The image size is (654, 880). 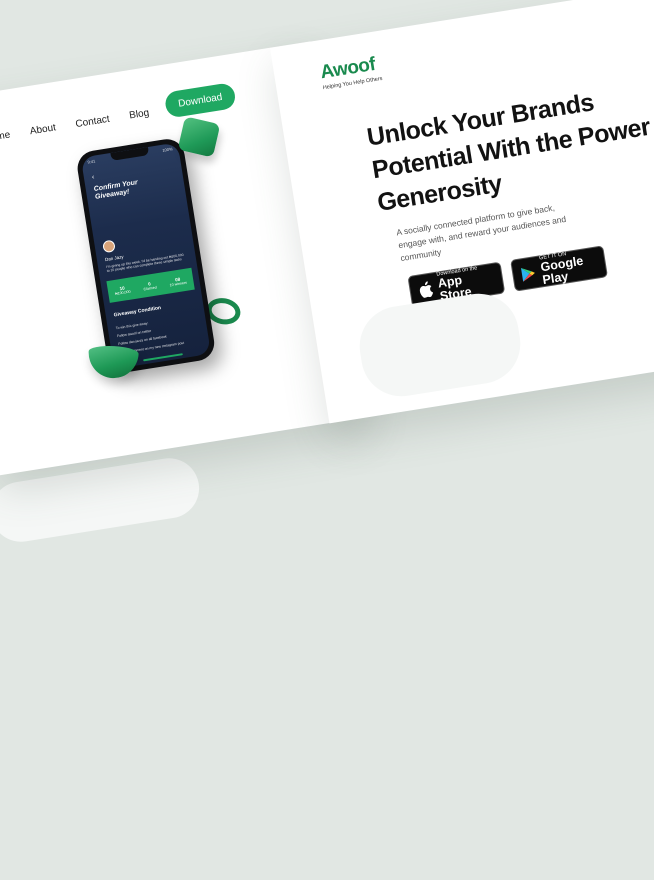 I want to click on stat-item: 08 10 winners, so click(x=178, y=281).